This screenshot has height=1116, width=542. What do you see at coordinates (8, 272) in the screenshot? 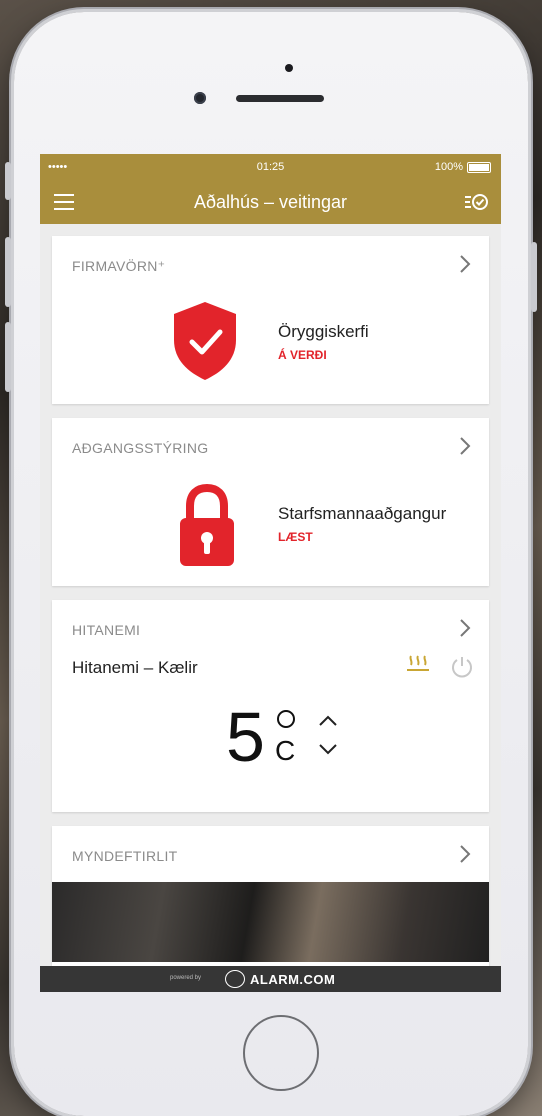
I see `volume-up-button` at bounding box center [8, 272].